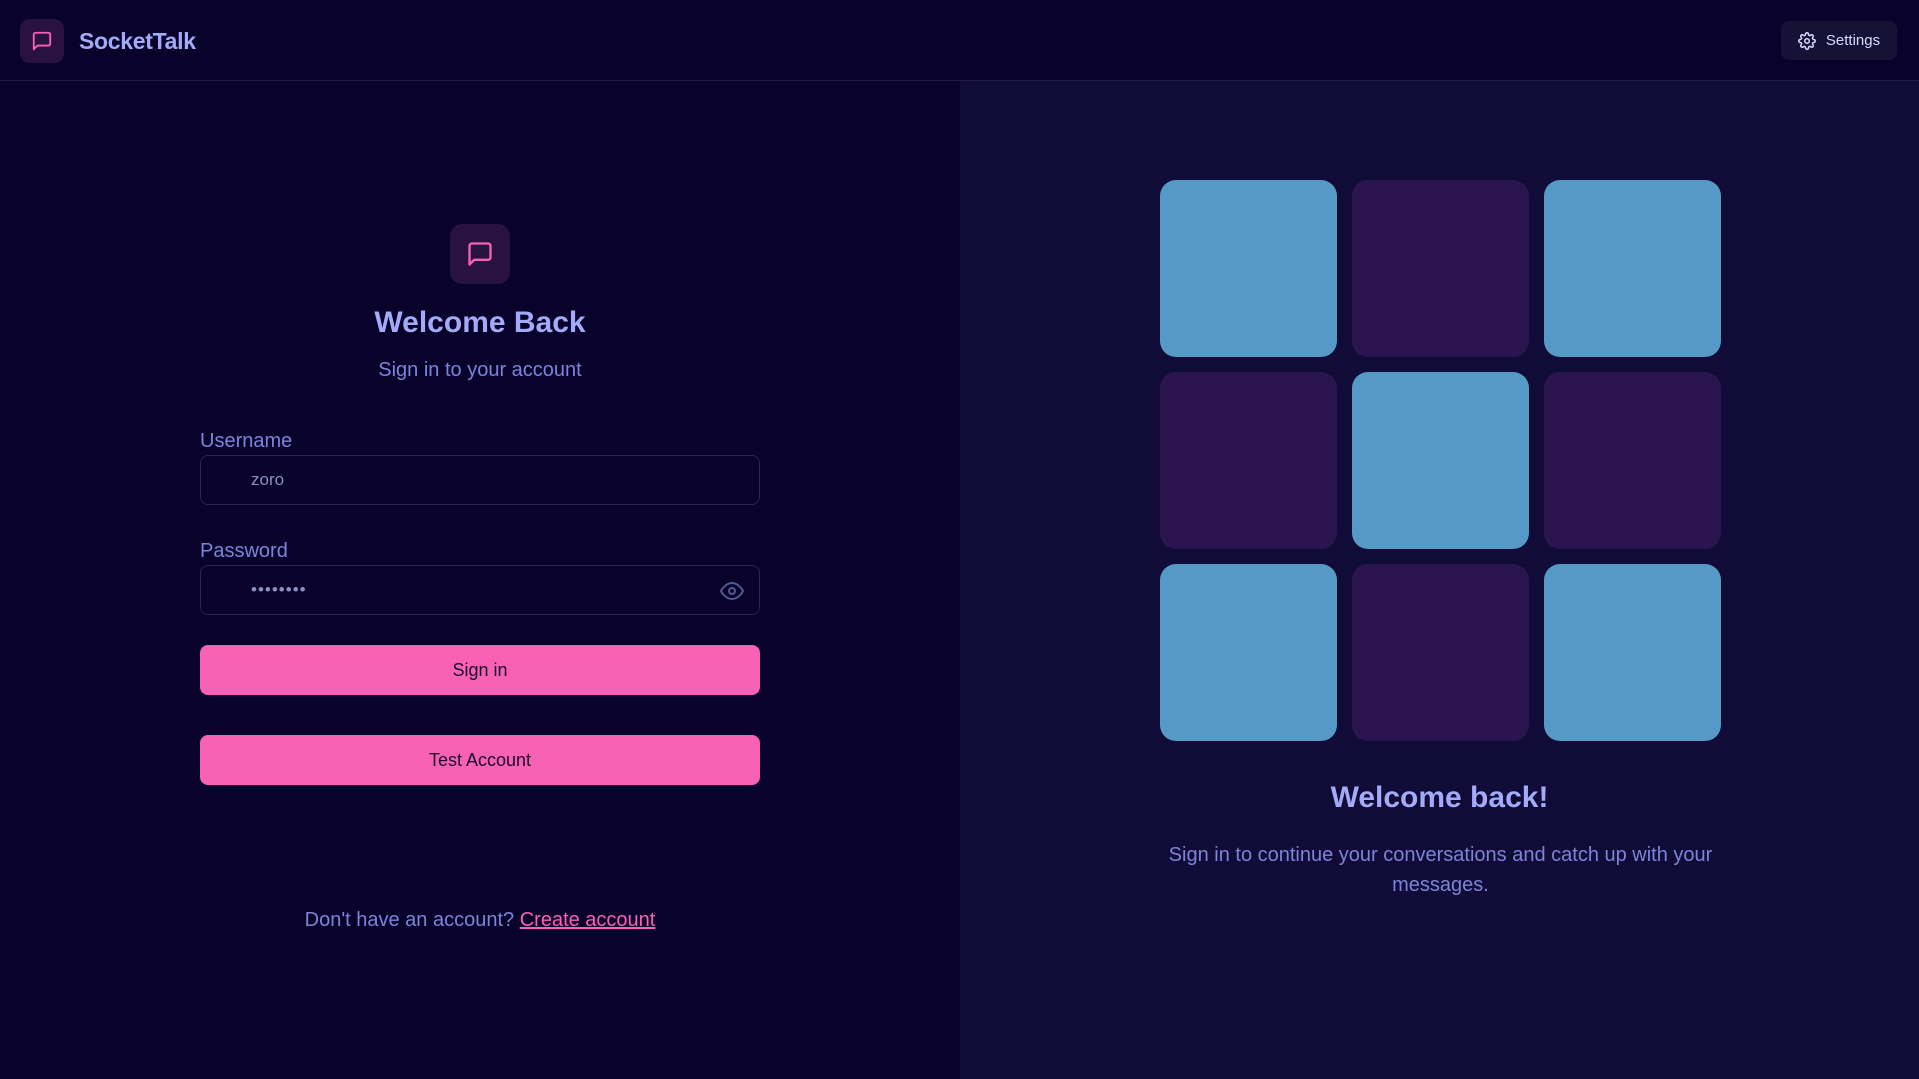 This screenshot has width=1919, height=1079. Describe the element at coordinates (480, 480) in the screenshot. I see `username-input: zoro` at that location.